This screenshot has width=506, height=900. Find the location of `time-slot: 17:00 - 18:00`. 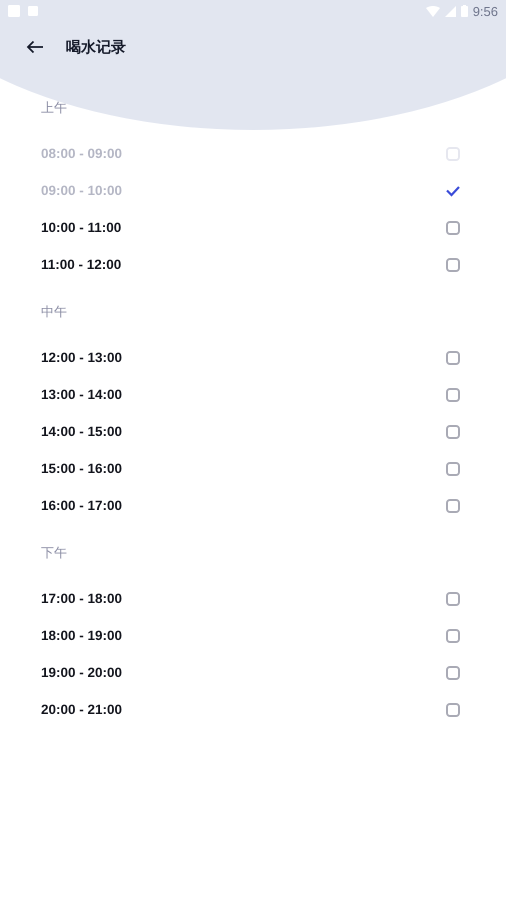

time-slot: 17:00 - 18:00 is located at coordinates (81, 598).